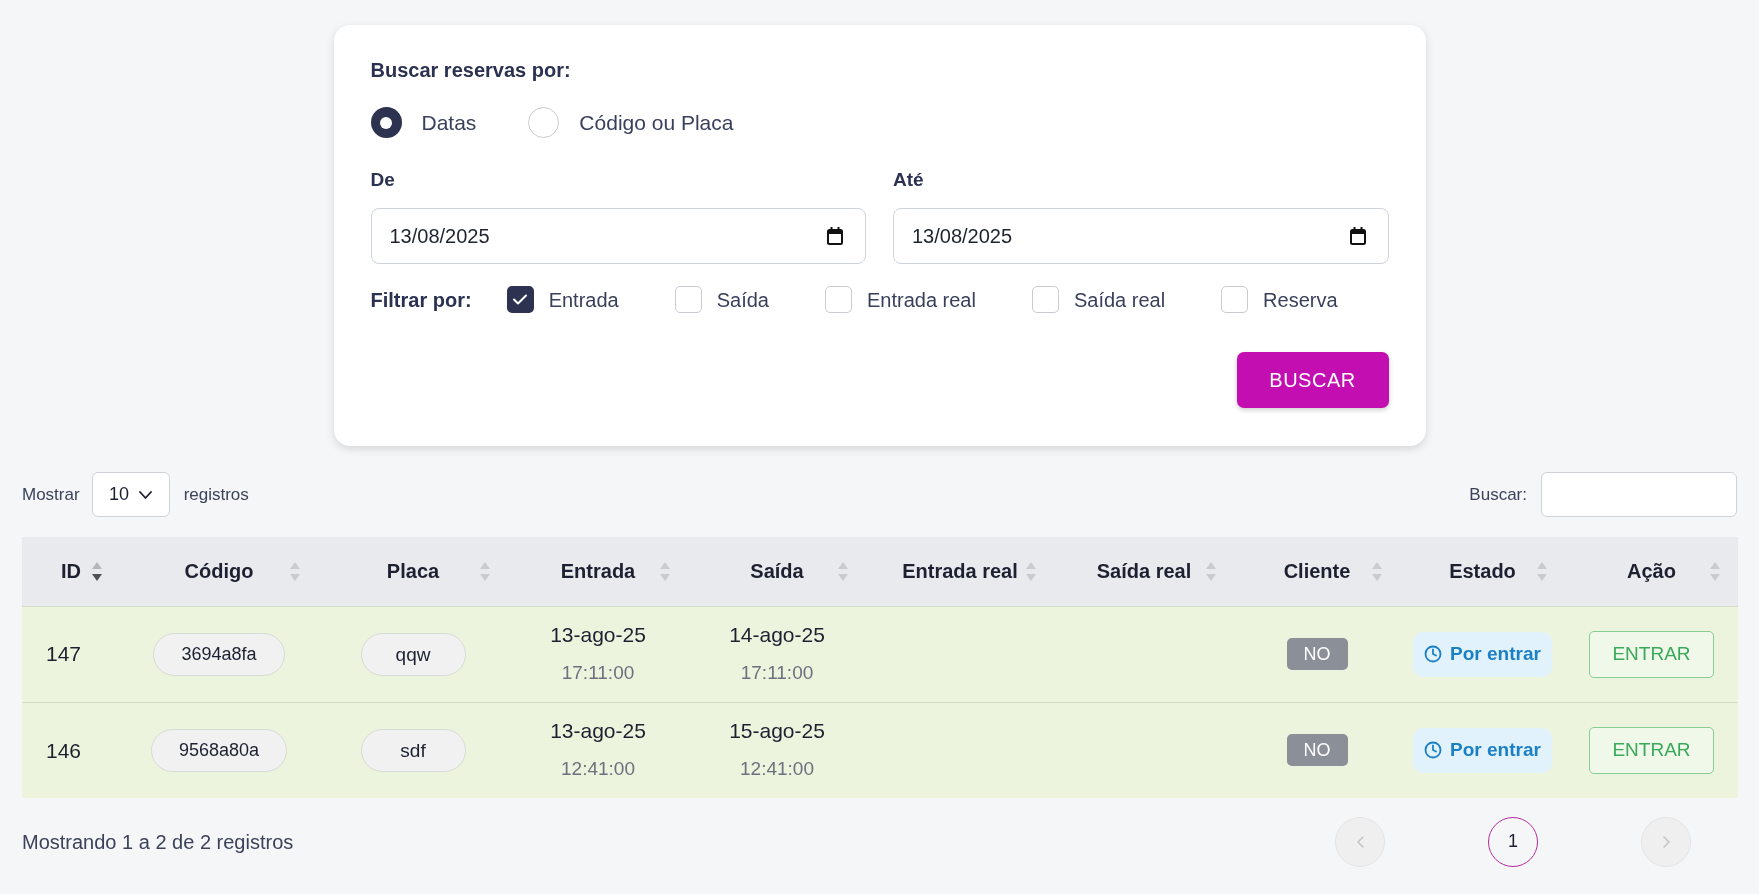 This screenshot has height=894, width=1759. What do you see at coordinates (909, 180) in the screenshot?
I see `field-label: Até` at bounding box center [909, 180].